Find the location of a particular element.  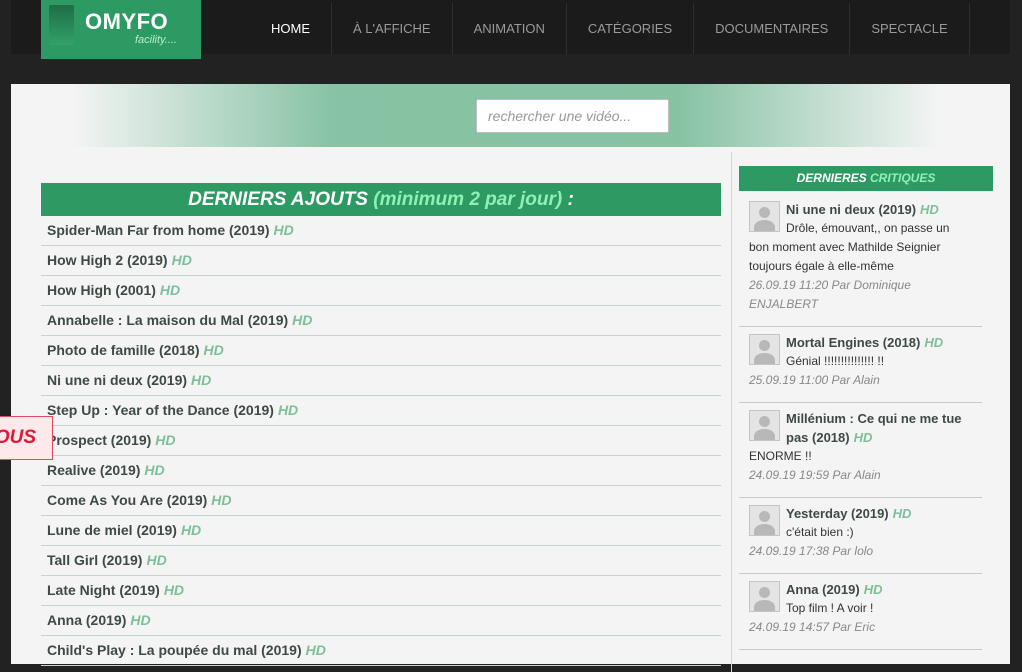

list-item: Realive (2019) HD is located at coordinates (381, 471).